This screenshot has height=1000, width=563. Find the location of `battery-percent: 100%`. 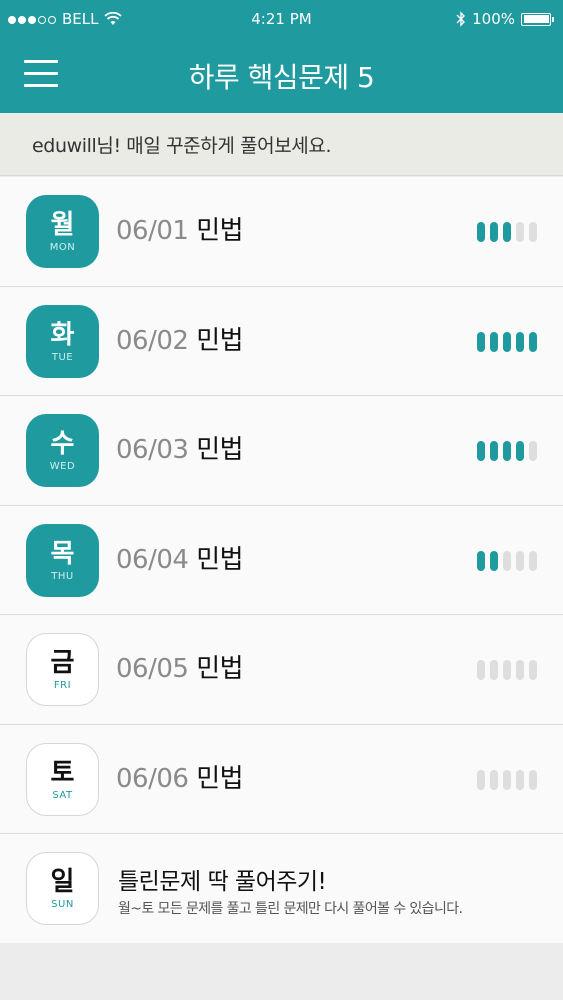

battery-percent: 100% is located at coordinates (493, 19).